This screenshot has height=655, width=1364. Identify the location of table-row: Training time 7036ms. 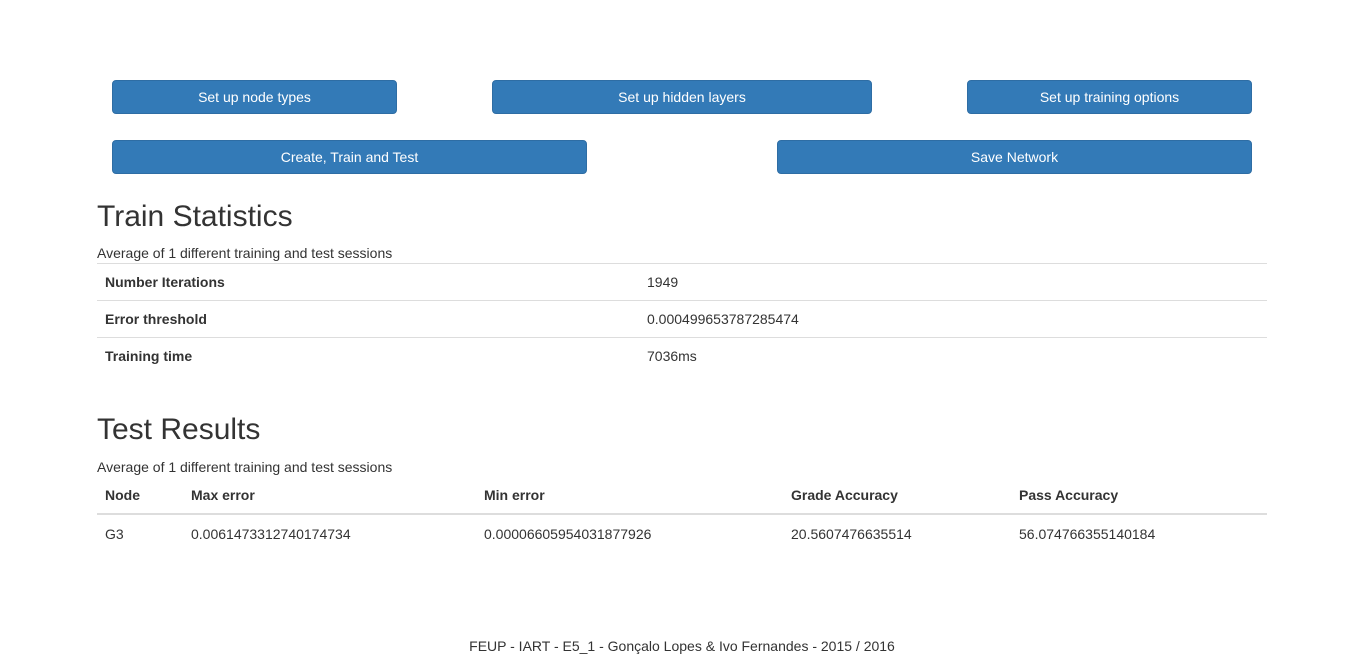
(682, 355).